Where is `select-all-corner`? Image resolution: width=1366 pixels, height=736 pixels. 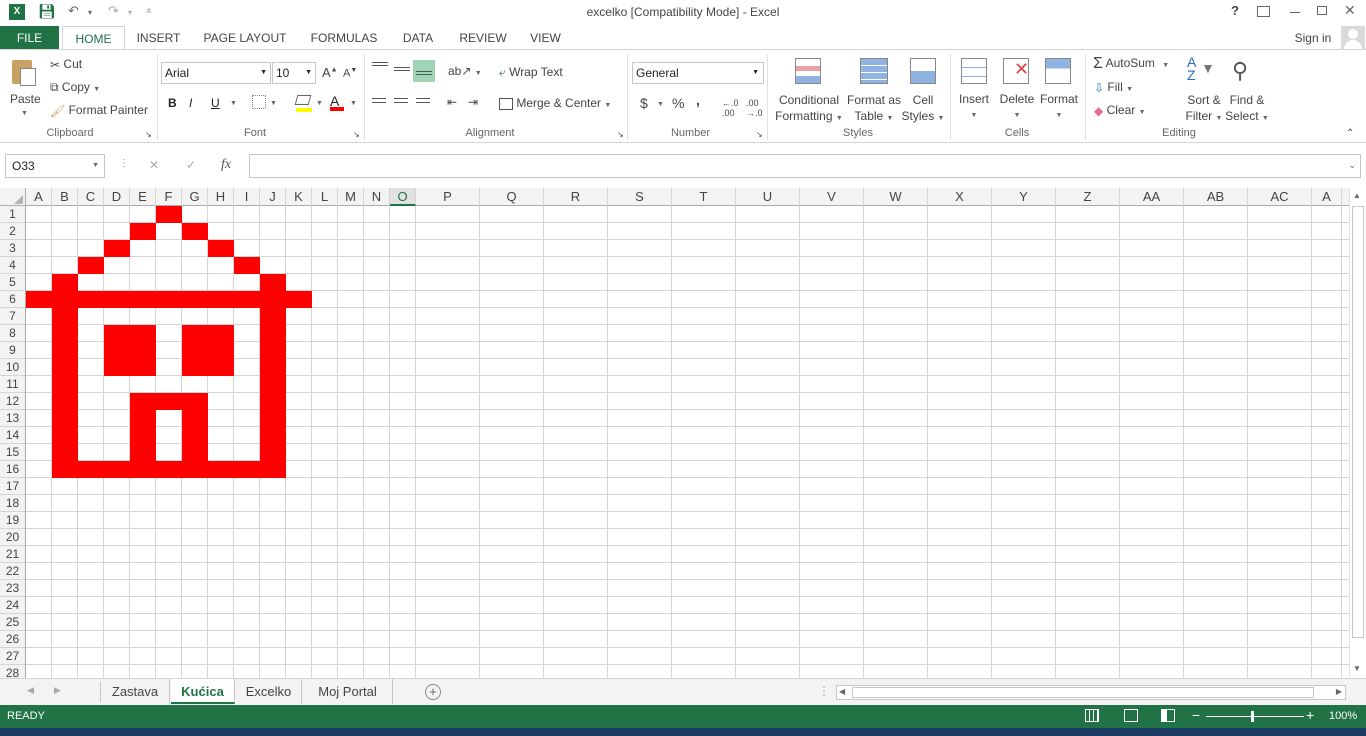 select-all-corner is located at coordinates (13, 197).